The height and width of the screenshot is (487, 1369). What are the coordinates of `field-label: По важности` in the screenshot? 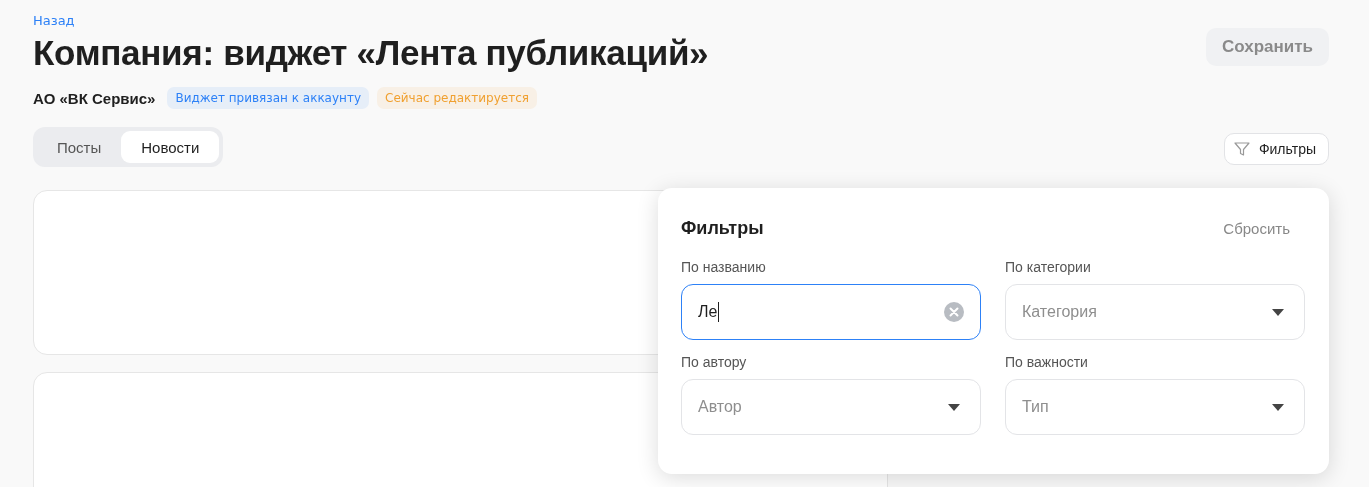 It's located at (1047, 362).